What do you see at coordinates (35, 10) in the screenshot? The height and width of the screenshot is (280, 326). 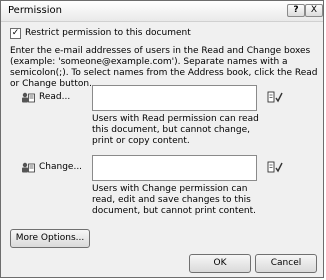 I see `dialog-title: Permission` at bounding box center [35, 10].